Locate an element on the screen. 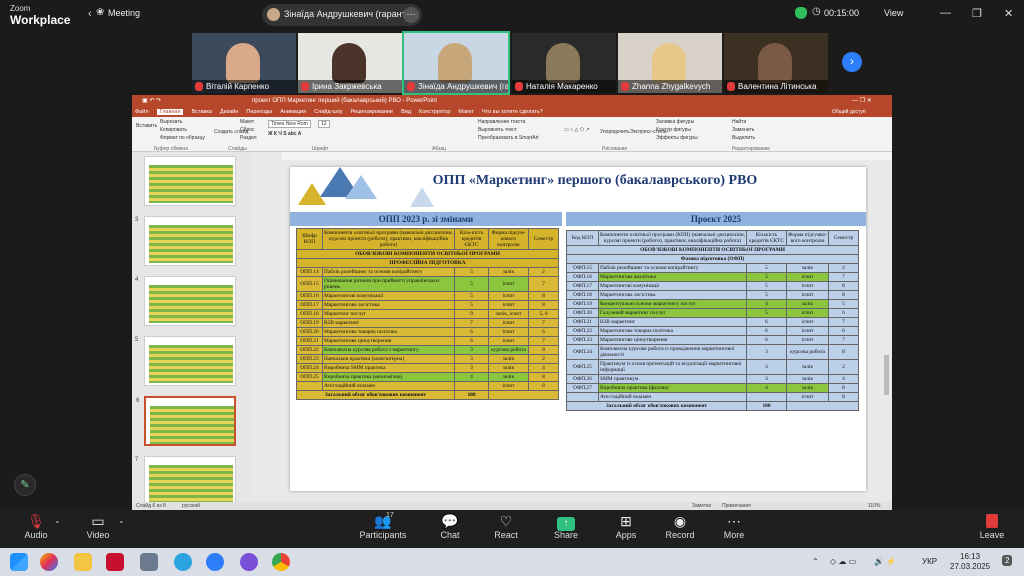 The image size is (1024, 576). paste-button: Вставить is located at coordinates (146, 126).